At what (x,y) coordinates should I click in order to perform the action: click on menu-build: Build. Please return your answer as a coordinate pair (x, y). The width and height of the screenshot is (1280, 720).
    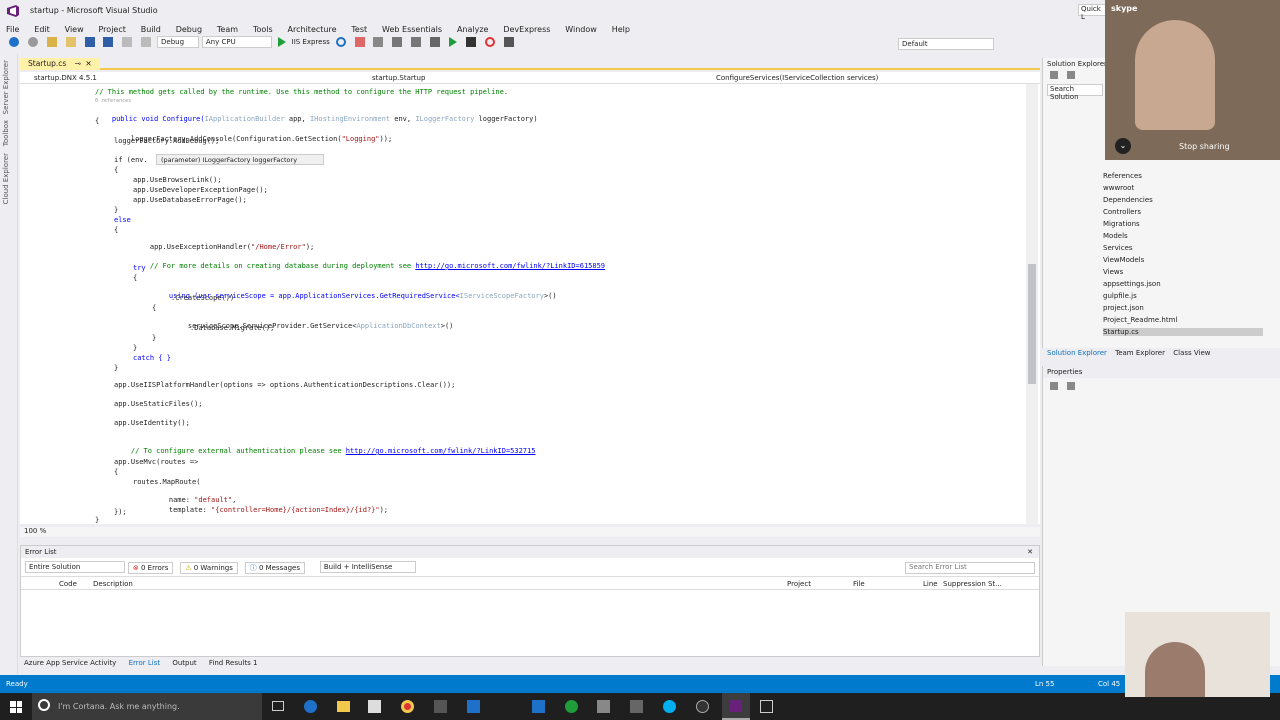
    Looking at the image, I should click on (151, 29).